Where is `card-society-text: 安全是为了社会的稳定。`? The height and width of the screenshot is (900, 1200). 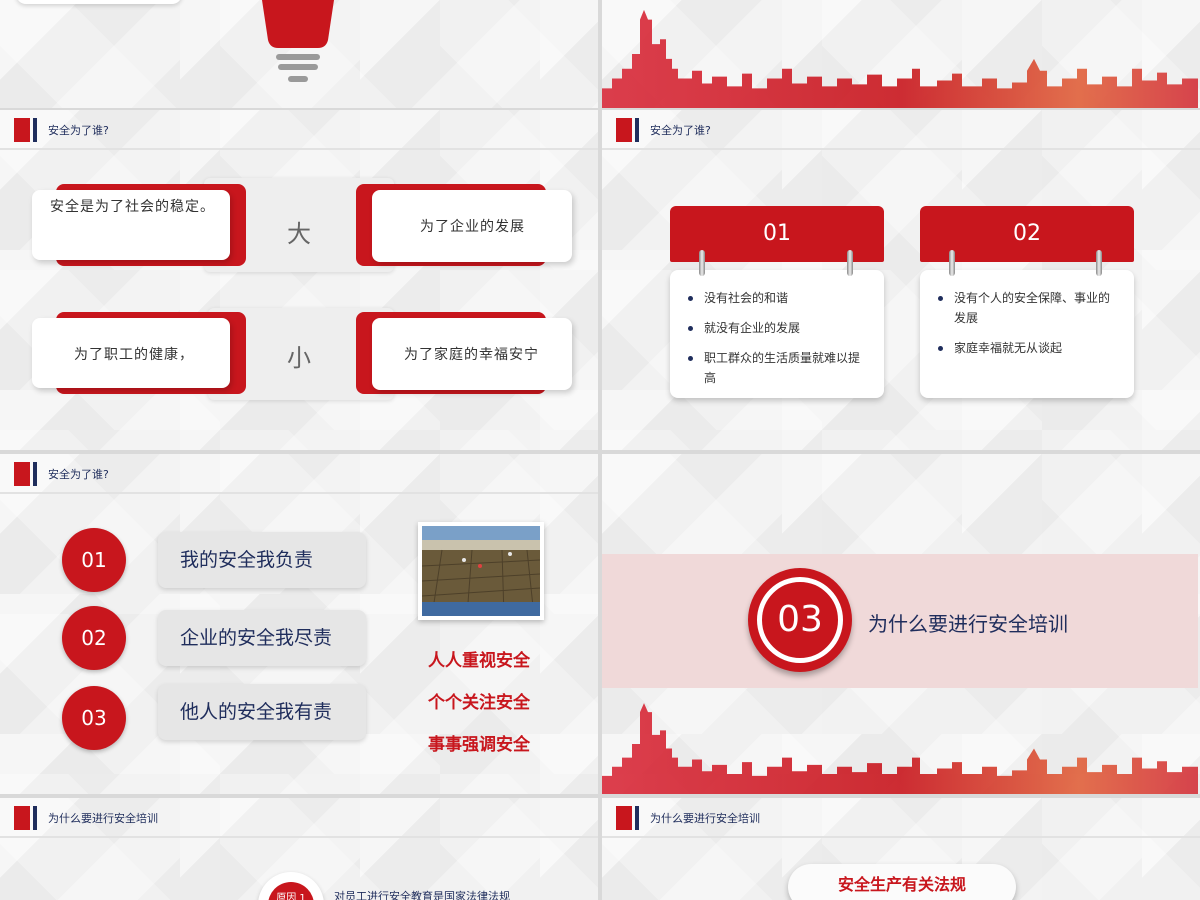
card-society-text: 安全是为了社会的稳定。 is located at coordinates (132, 207).